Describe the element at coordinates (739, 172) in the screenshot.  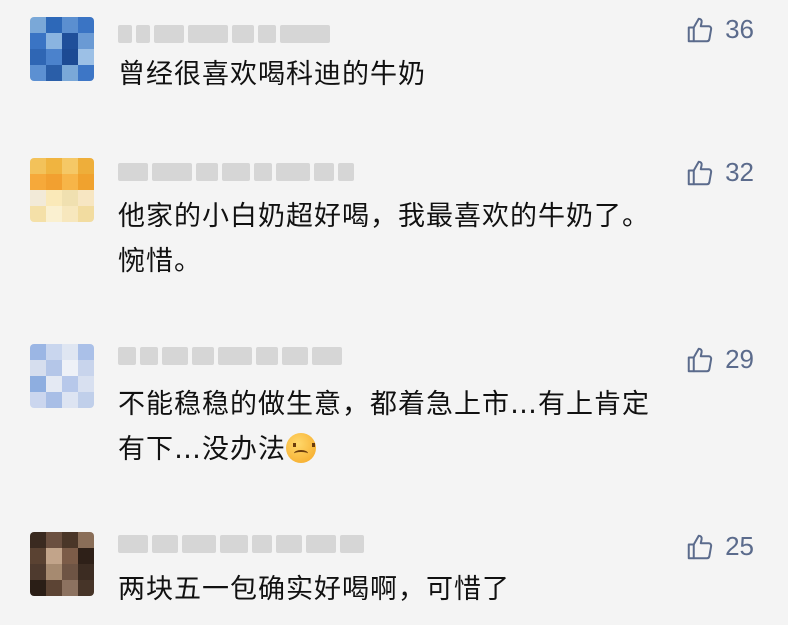
I see `like-count: 32` at that location.